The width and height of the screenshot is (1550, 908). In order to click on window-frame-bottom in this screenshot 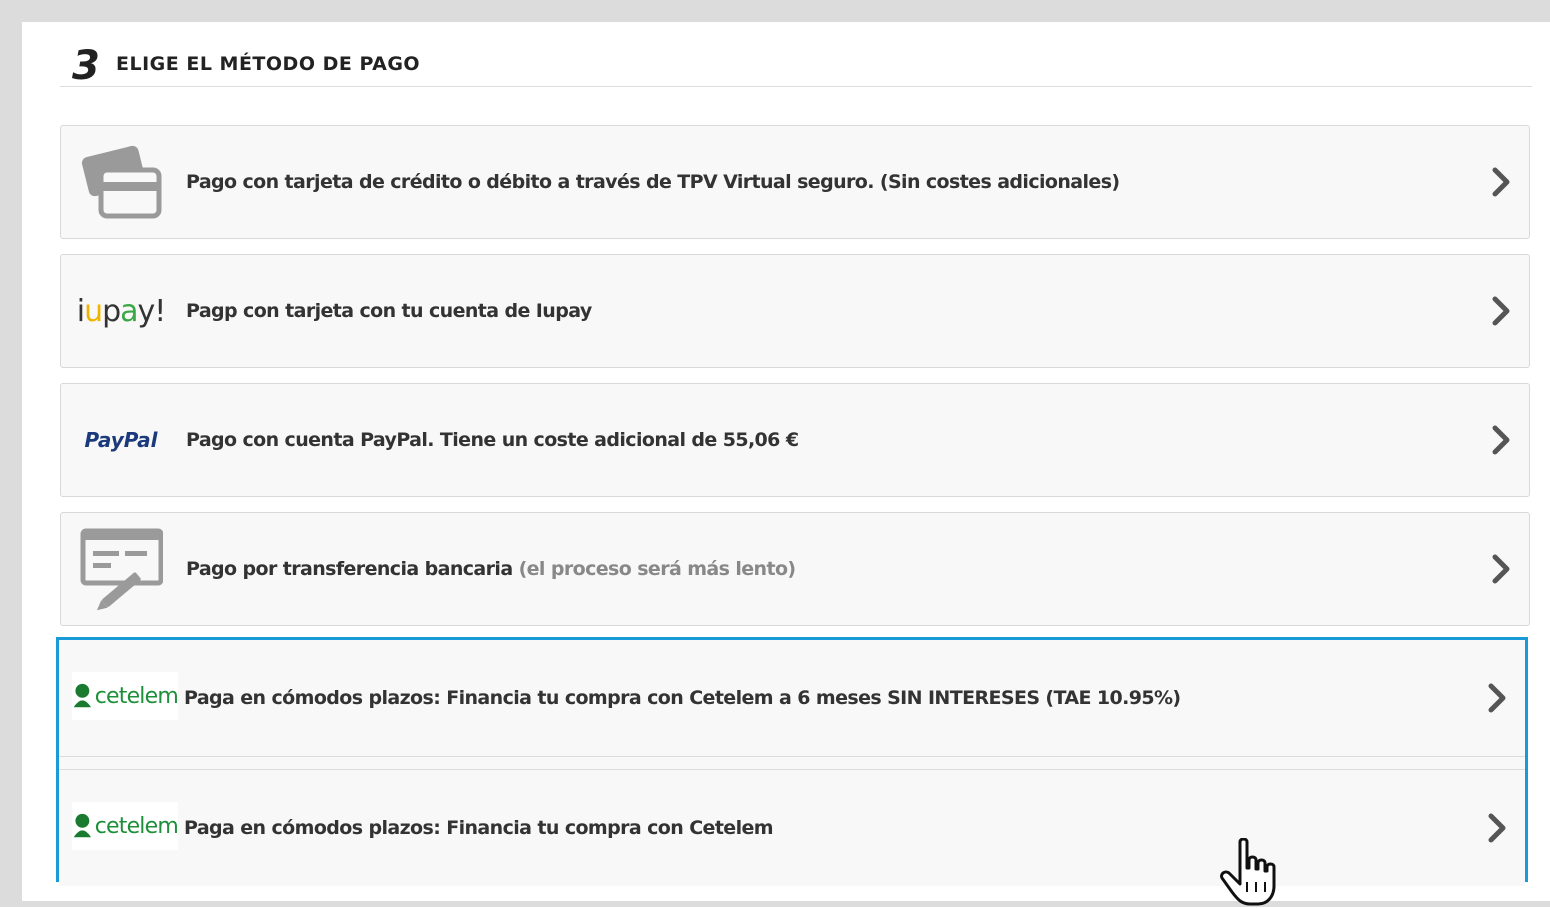, I will do `click(775, 904)`.